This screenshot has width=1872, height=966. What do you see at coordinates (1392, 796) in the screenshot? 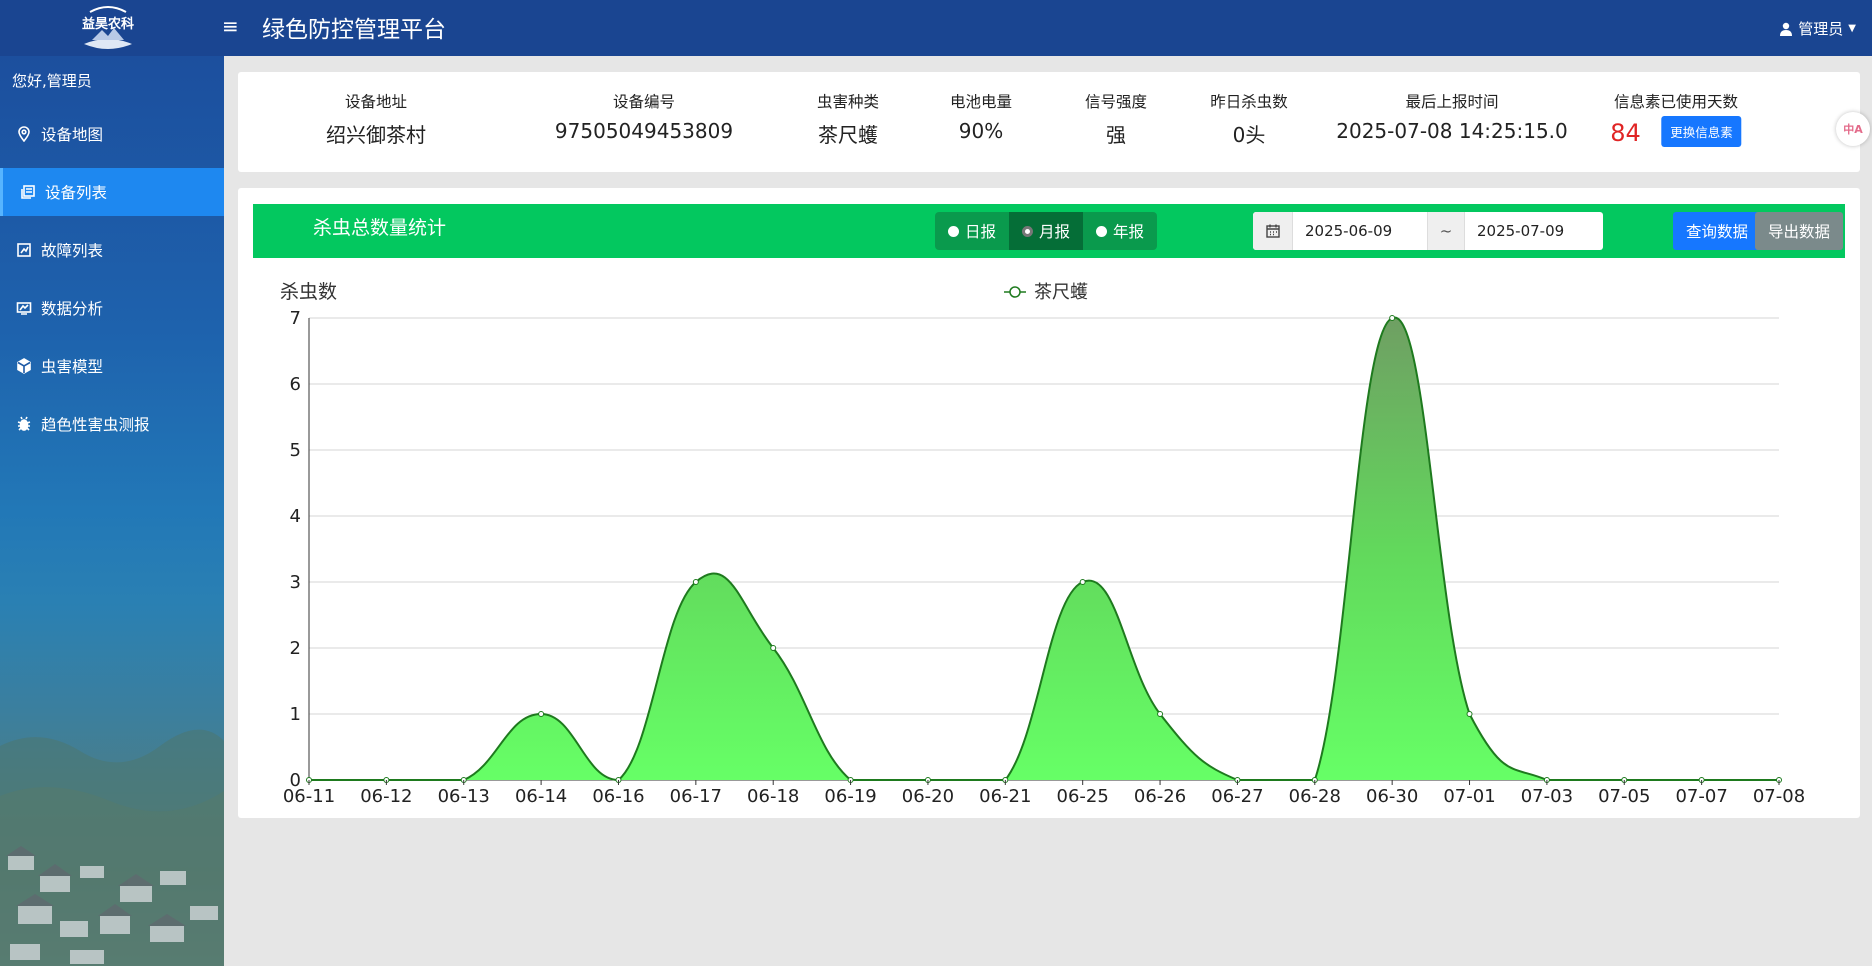
I see `x-tick-label: 06-30` at bounding box center [1392, 796].